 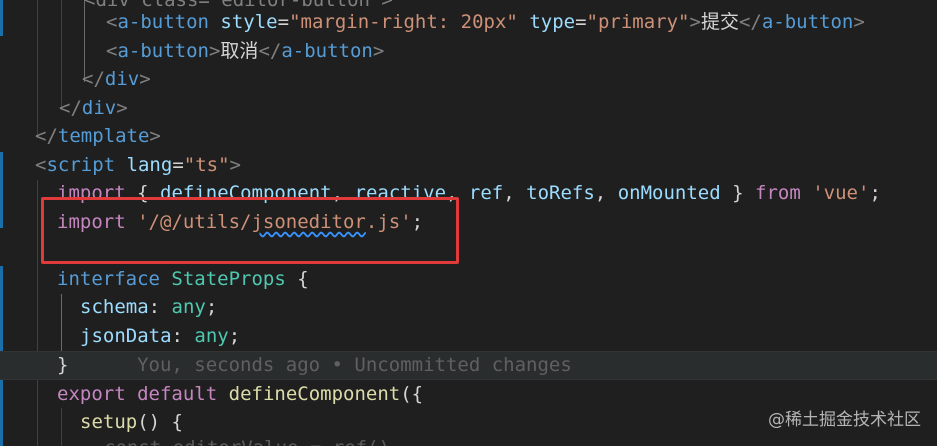 I want to click on code-token: const editorValue = ref(), so click(x=247, y=441).